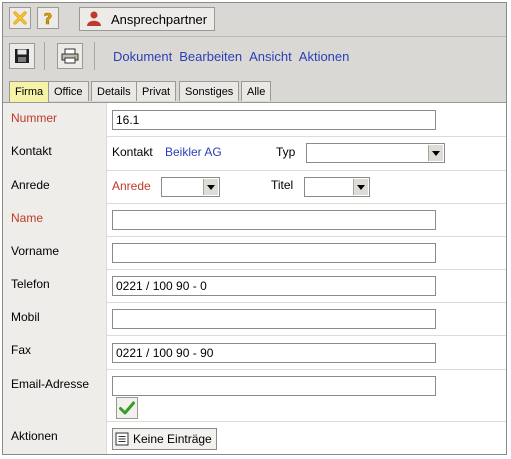  Describe the element at coordinates (68, 91) in the screenshot. I see `tab-office: Office` at that location.